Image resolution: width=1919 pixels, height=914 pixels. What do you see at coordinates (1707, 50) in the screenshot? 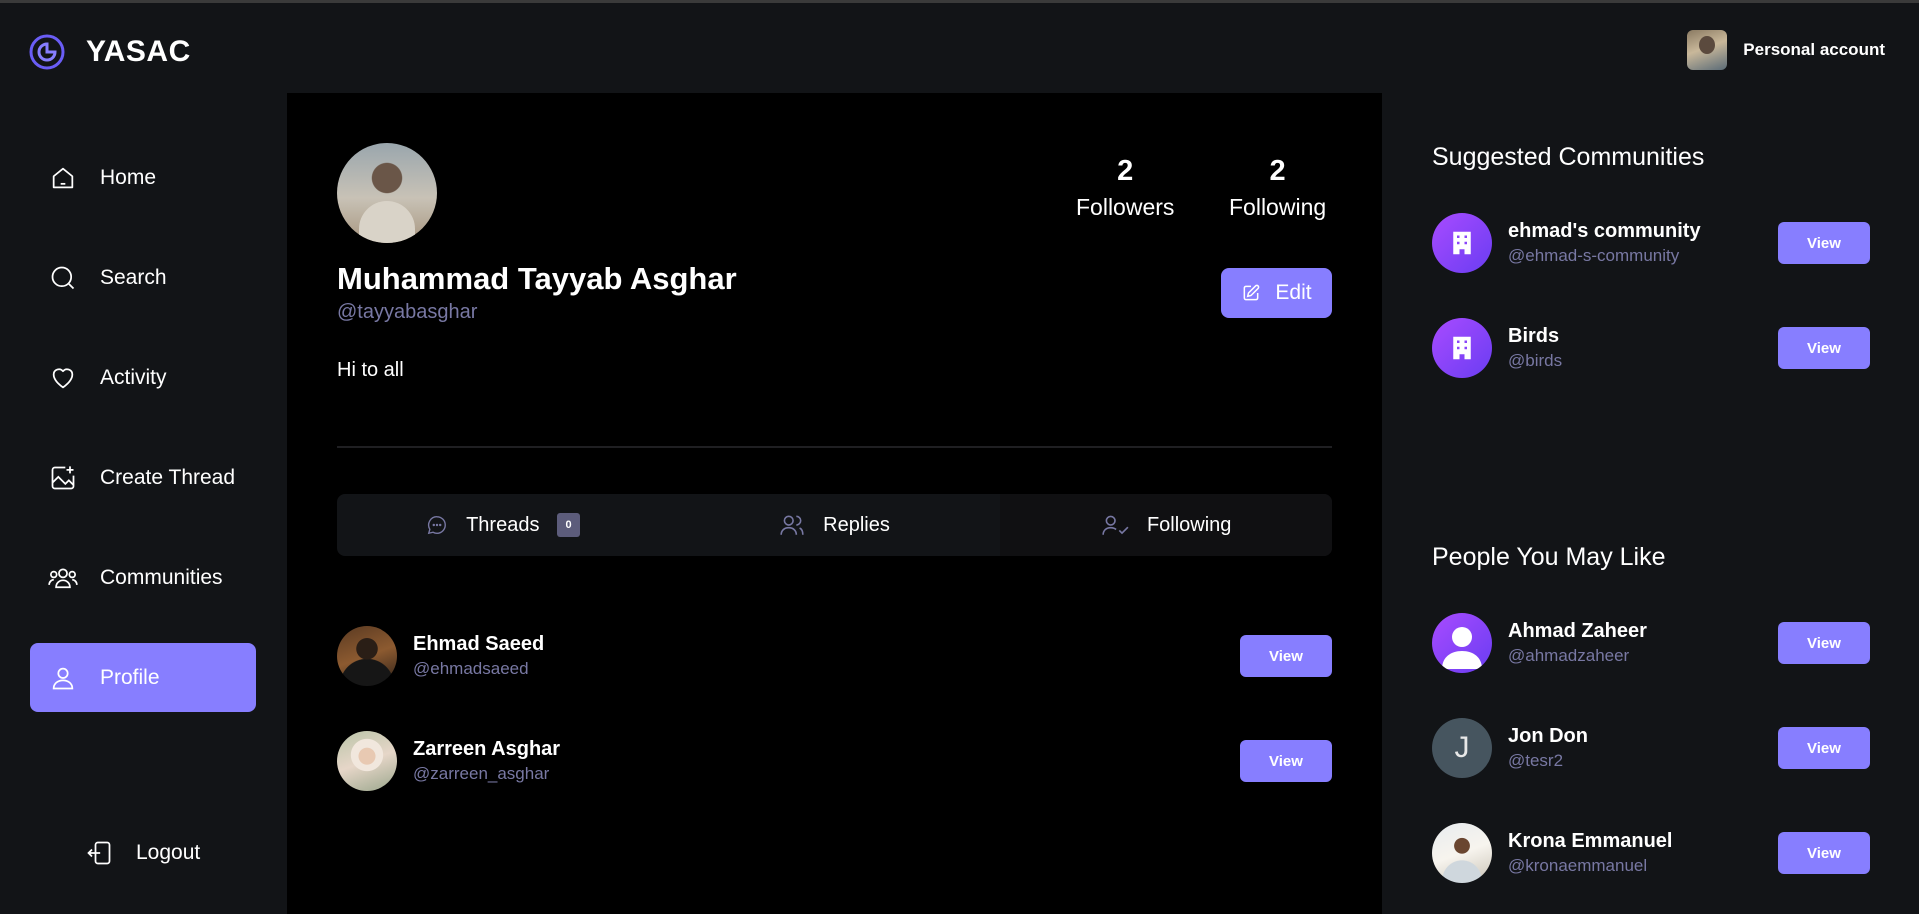
I see `account-avatar` at bounding box center [1707, 50].